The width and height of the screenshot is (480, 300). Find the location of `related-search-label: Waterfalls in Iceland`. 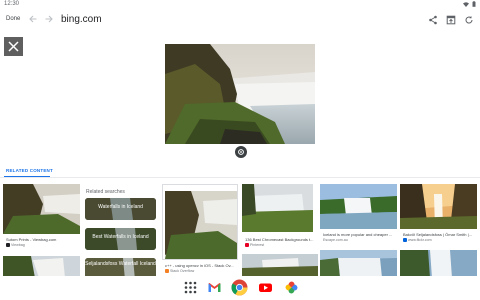

related-search-label: Waterfalls in Iceland is located at coordinates (120, 207).